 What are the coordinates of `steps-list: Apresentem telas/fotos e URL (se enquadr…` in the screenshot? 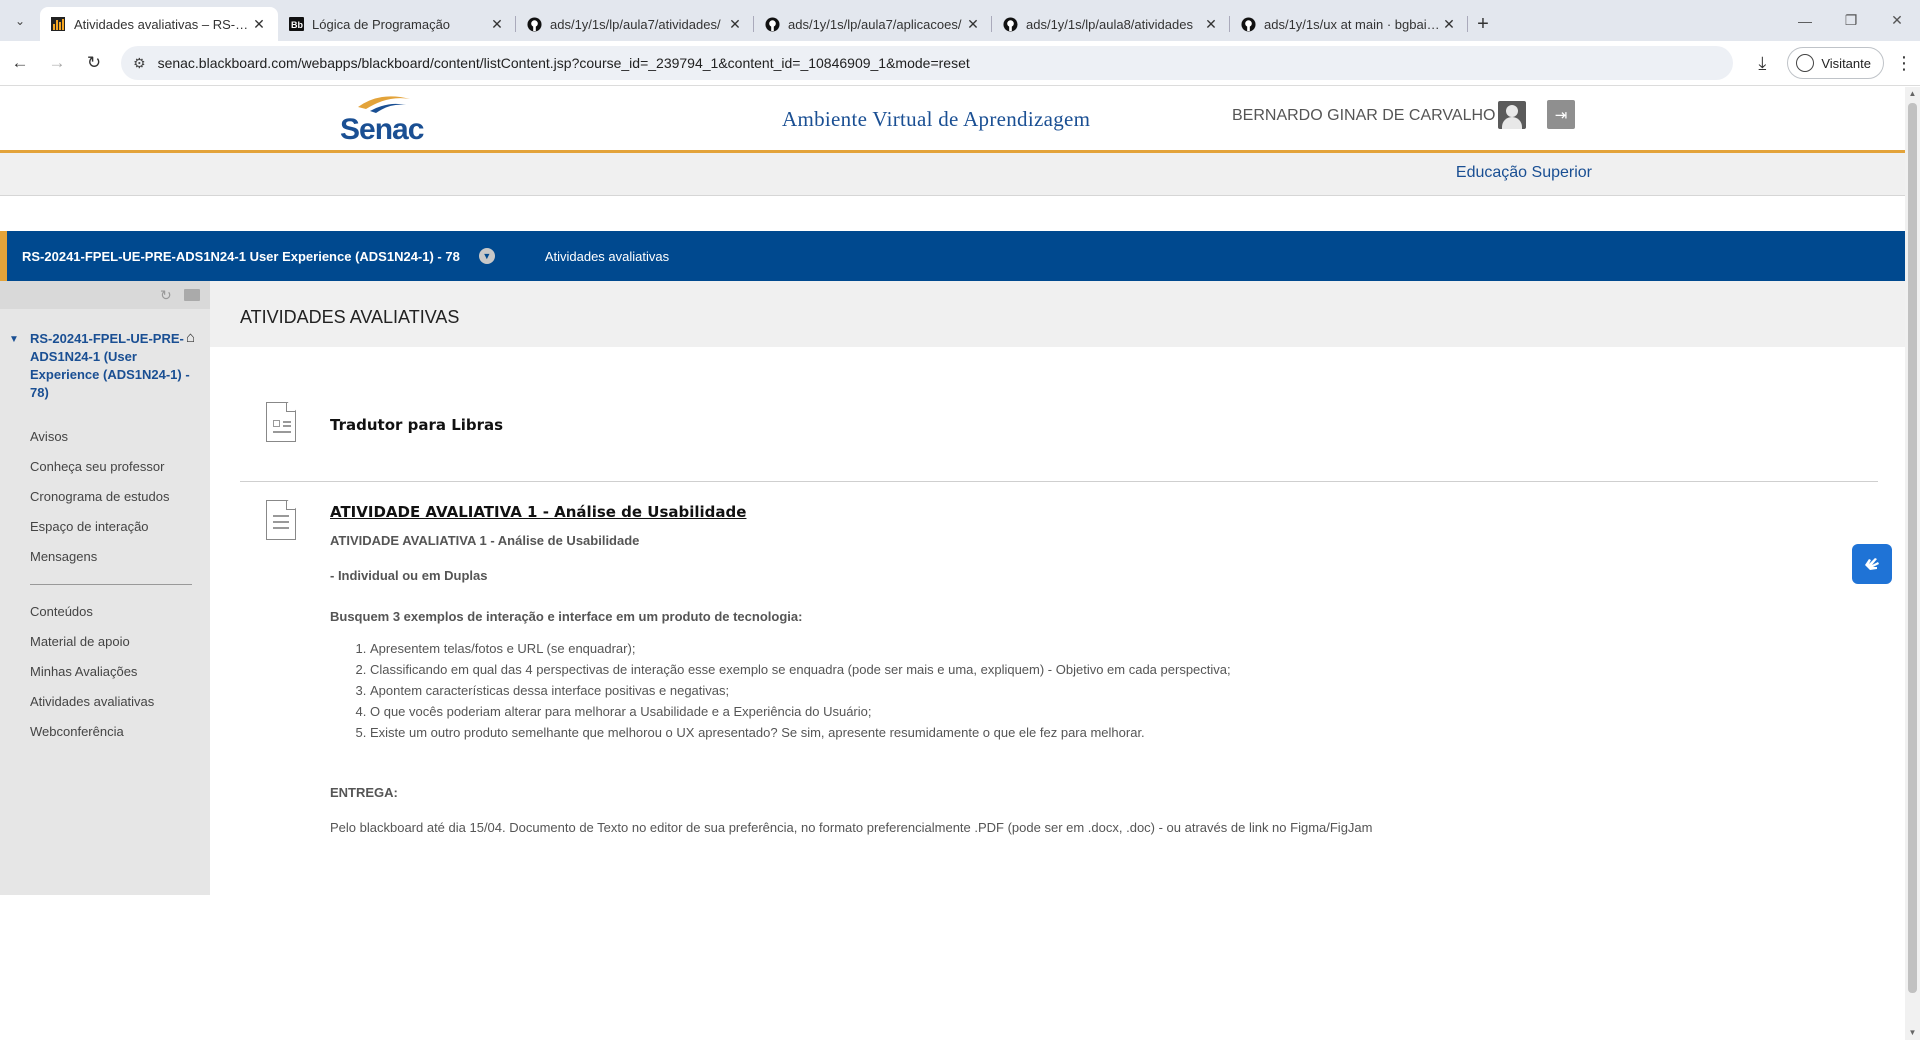 It's located at (1124, 690).